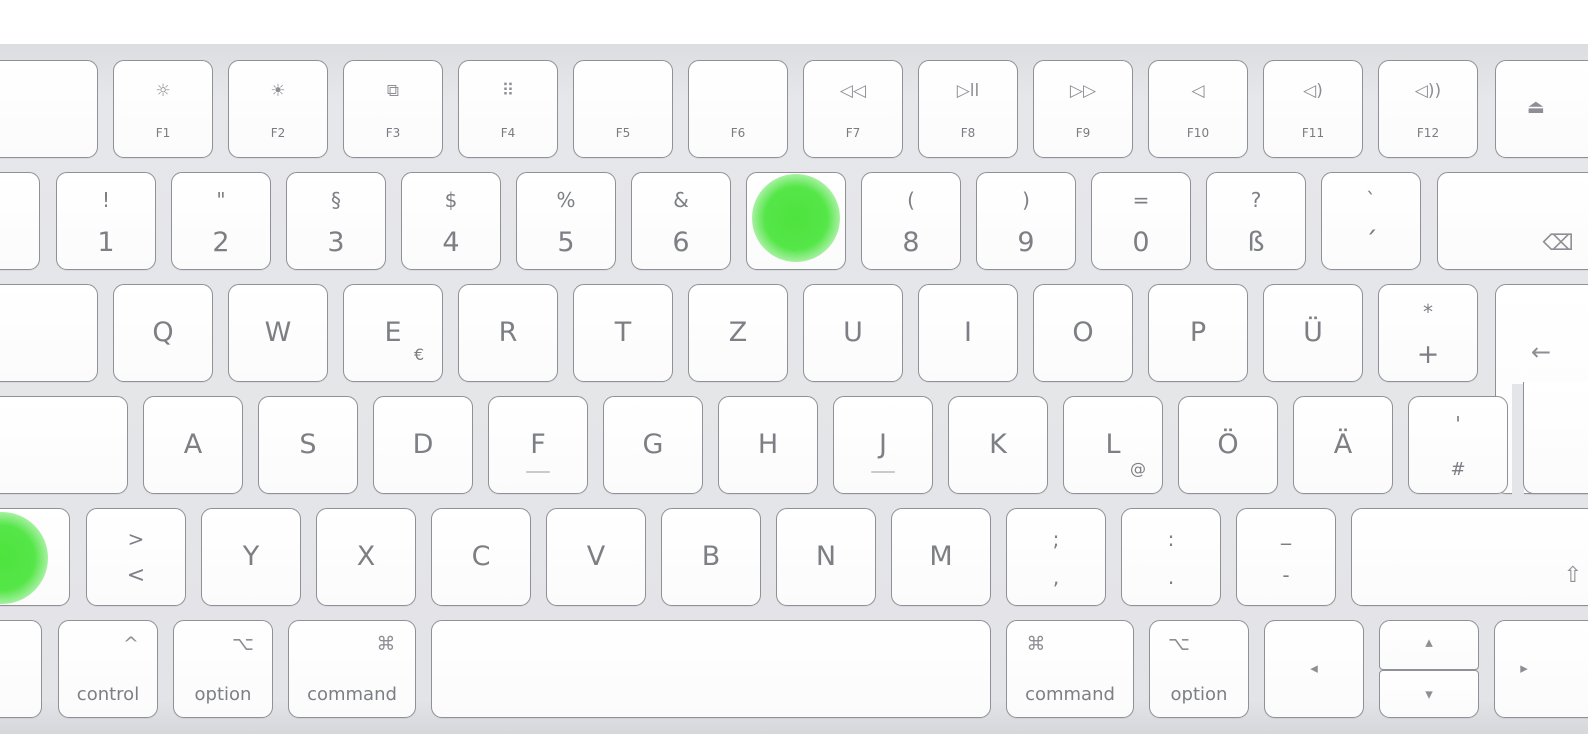 This screenshot has height=750, width=1588. Describe the element at coordinates (883, 445) in the screenshot. I see `key-j: J` at that location.